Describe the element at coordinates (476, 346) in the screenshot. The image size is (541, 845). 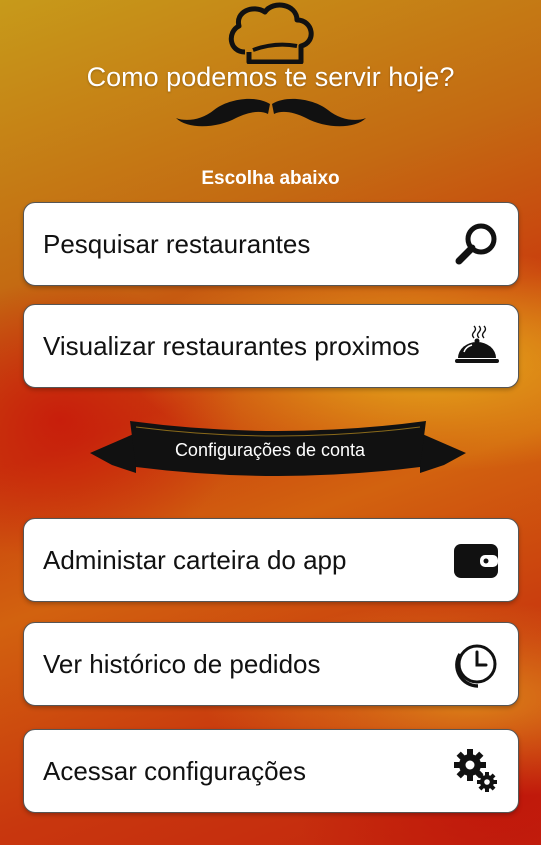
I see `food-cloche-icon` at that location.